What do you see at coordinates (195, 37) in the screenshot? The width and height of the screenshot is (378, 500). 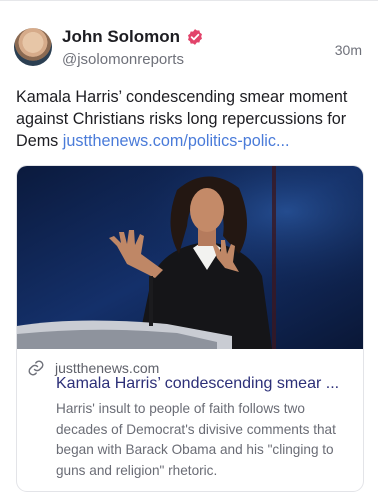 I see `verified-icon` at bounding box center [195, 37].